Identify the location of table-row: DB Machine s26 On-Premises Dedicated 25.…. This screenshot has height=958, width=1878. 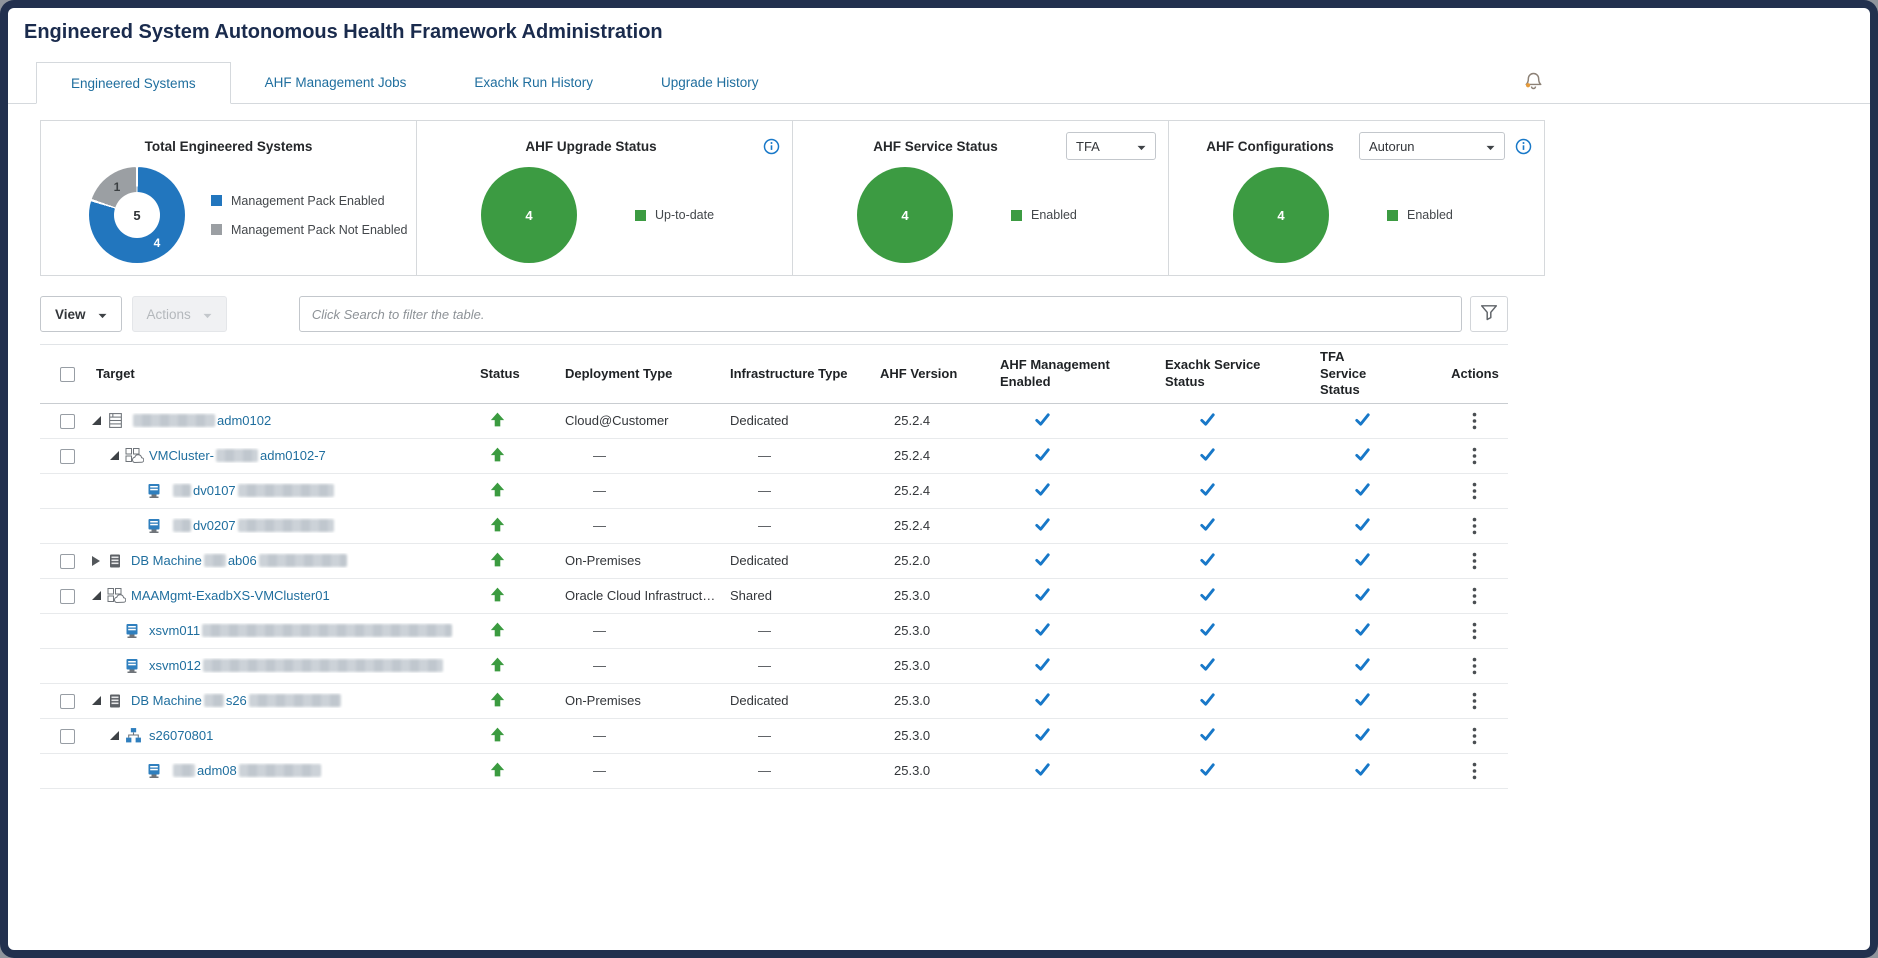
(774, 701).